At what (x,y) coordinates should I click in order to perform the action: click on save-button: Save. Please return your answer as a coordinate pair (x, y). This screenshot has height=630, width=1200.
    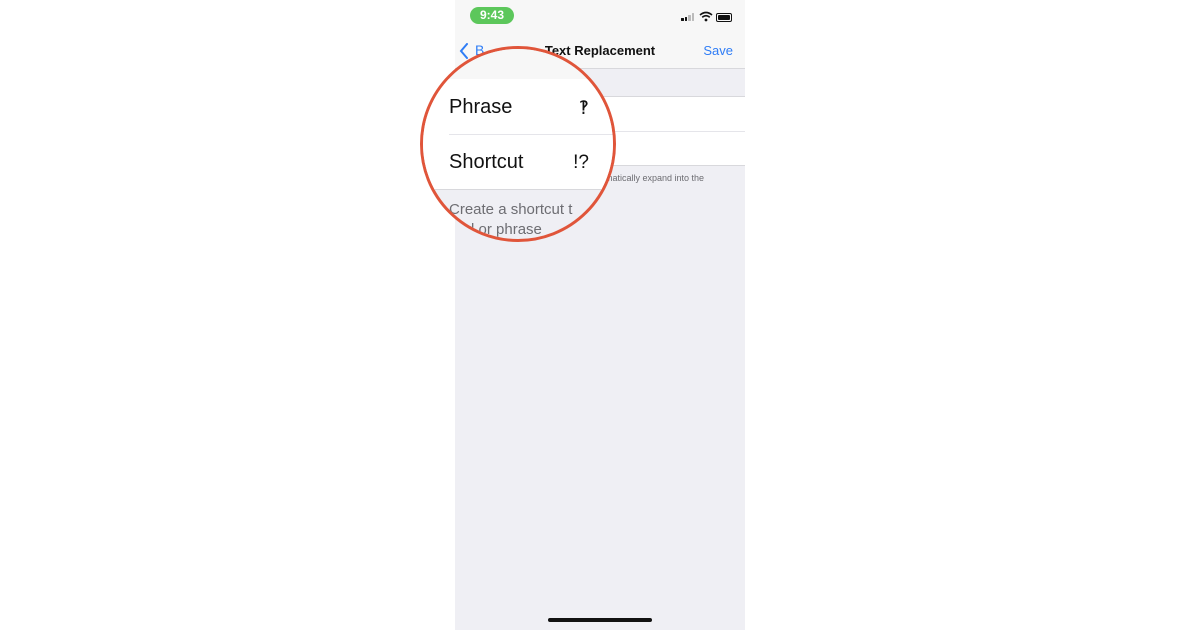
    Looking at the image, I should click on (718, 50).